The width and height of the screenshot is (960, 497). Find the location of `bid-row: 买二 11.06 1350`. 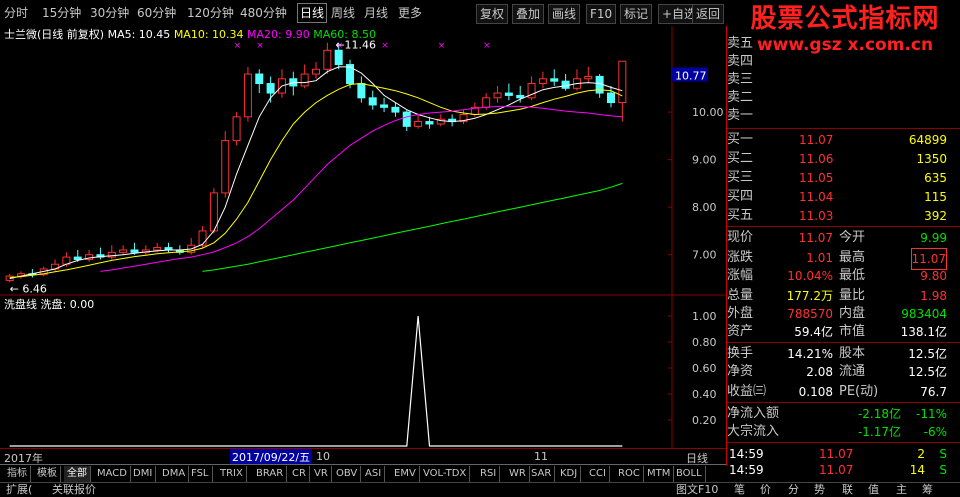

bid-row: 买二 11.06 1350 is located at coordinates (843, 159).